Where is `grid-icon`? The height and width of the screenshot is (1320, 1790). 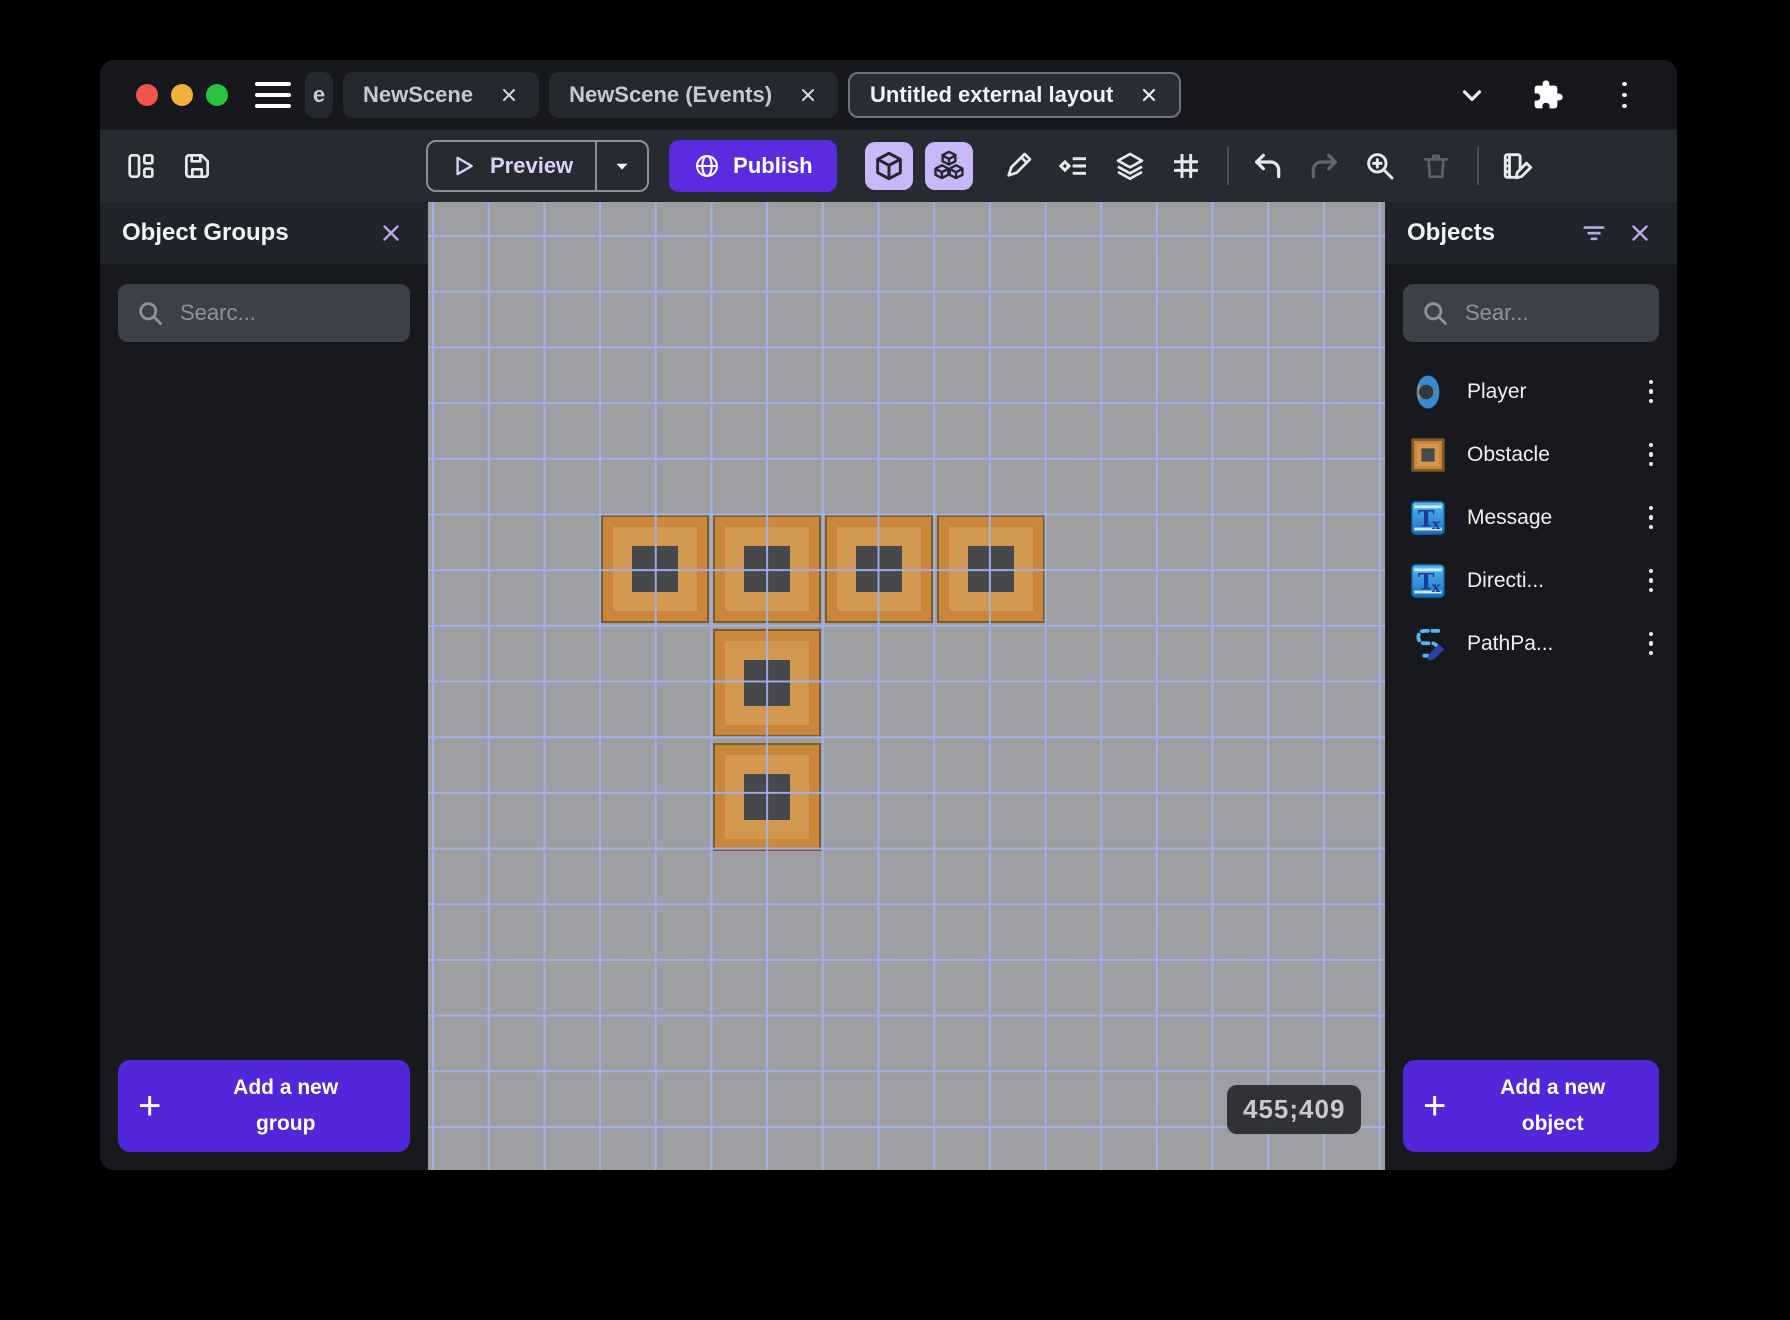 grid-icon is located at coordinates (1186, 166).